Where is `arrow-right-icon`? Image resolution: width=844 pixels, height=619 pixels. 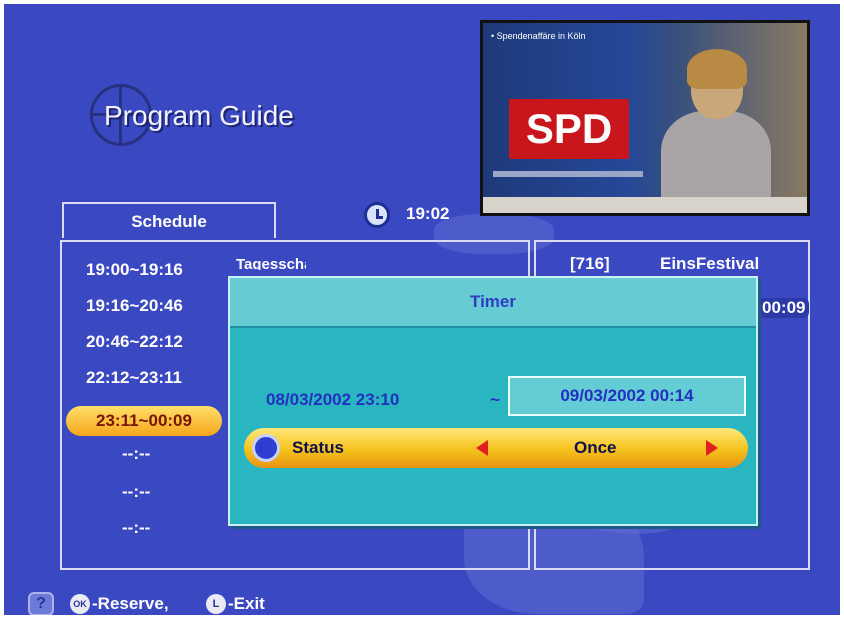
arrow-right-icon is located at coordinates (712, 448).